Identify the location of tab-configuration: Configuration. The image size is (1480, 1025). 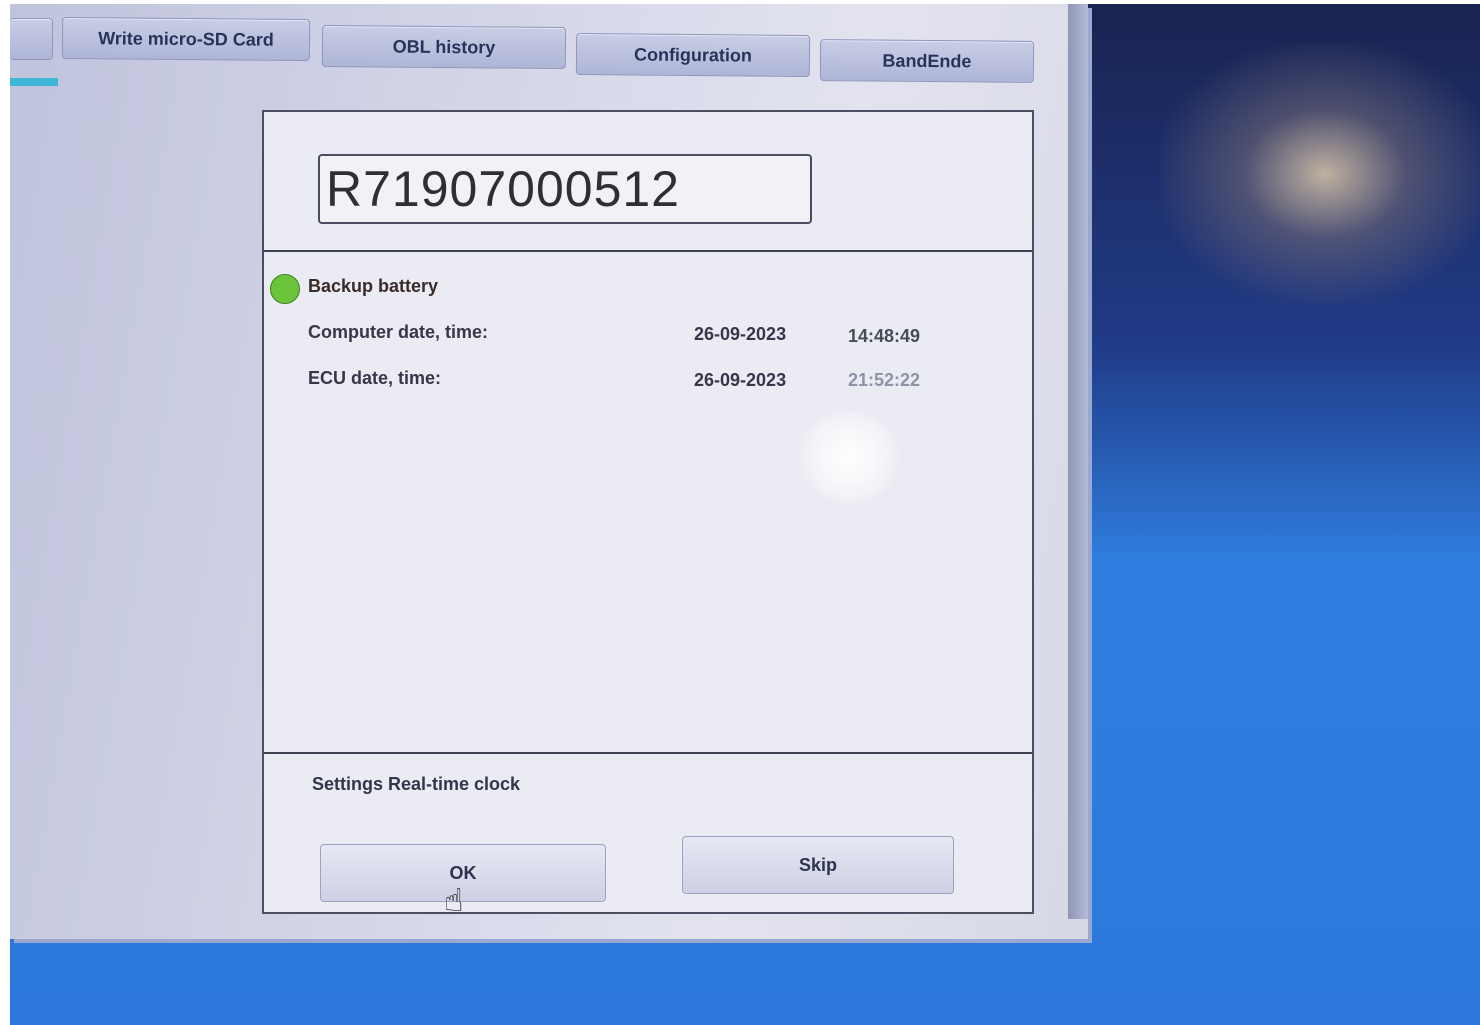
(693, 55).